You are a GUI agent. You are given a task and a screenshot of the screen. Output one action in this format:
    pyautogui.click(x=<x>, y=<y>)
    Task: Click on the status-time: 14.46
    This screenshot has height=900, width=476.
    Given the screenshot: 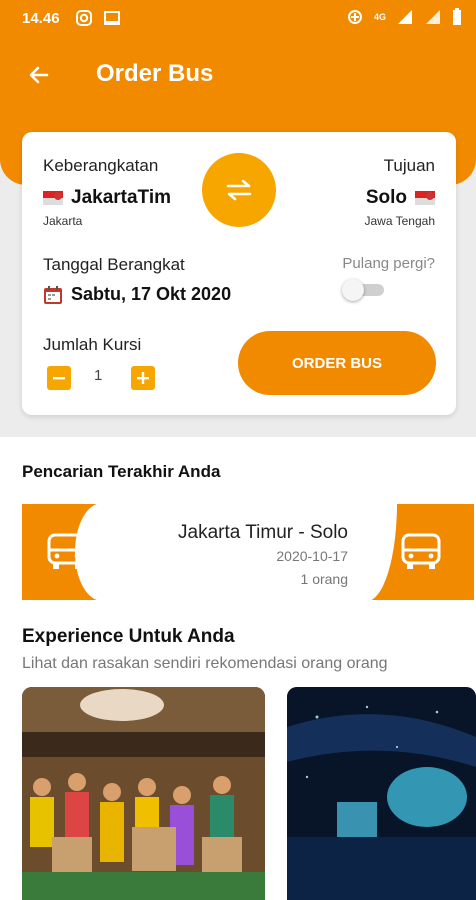 What is the action you would take?
    pyautogui.click(x=41, y=18)
    